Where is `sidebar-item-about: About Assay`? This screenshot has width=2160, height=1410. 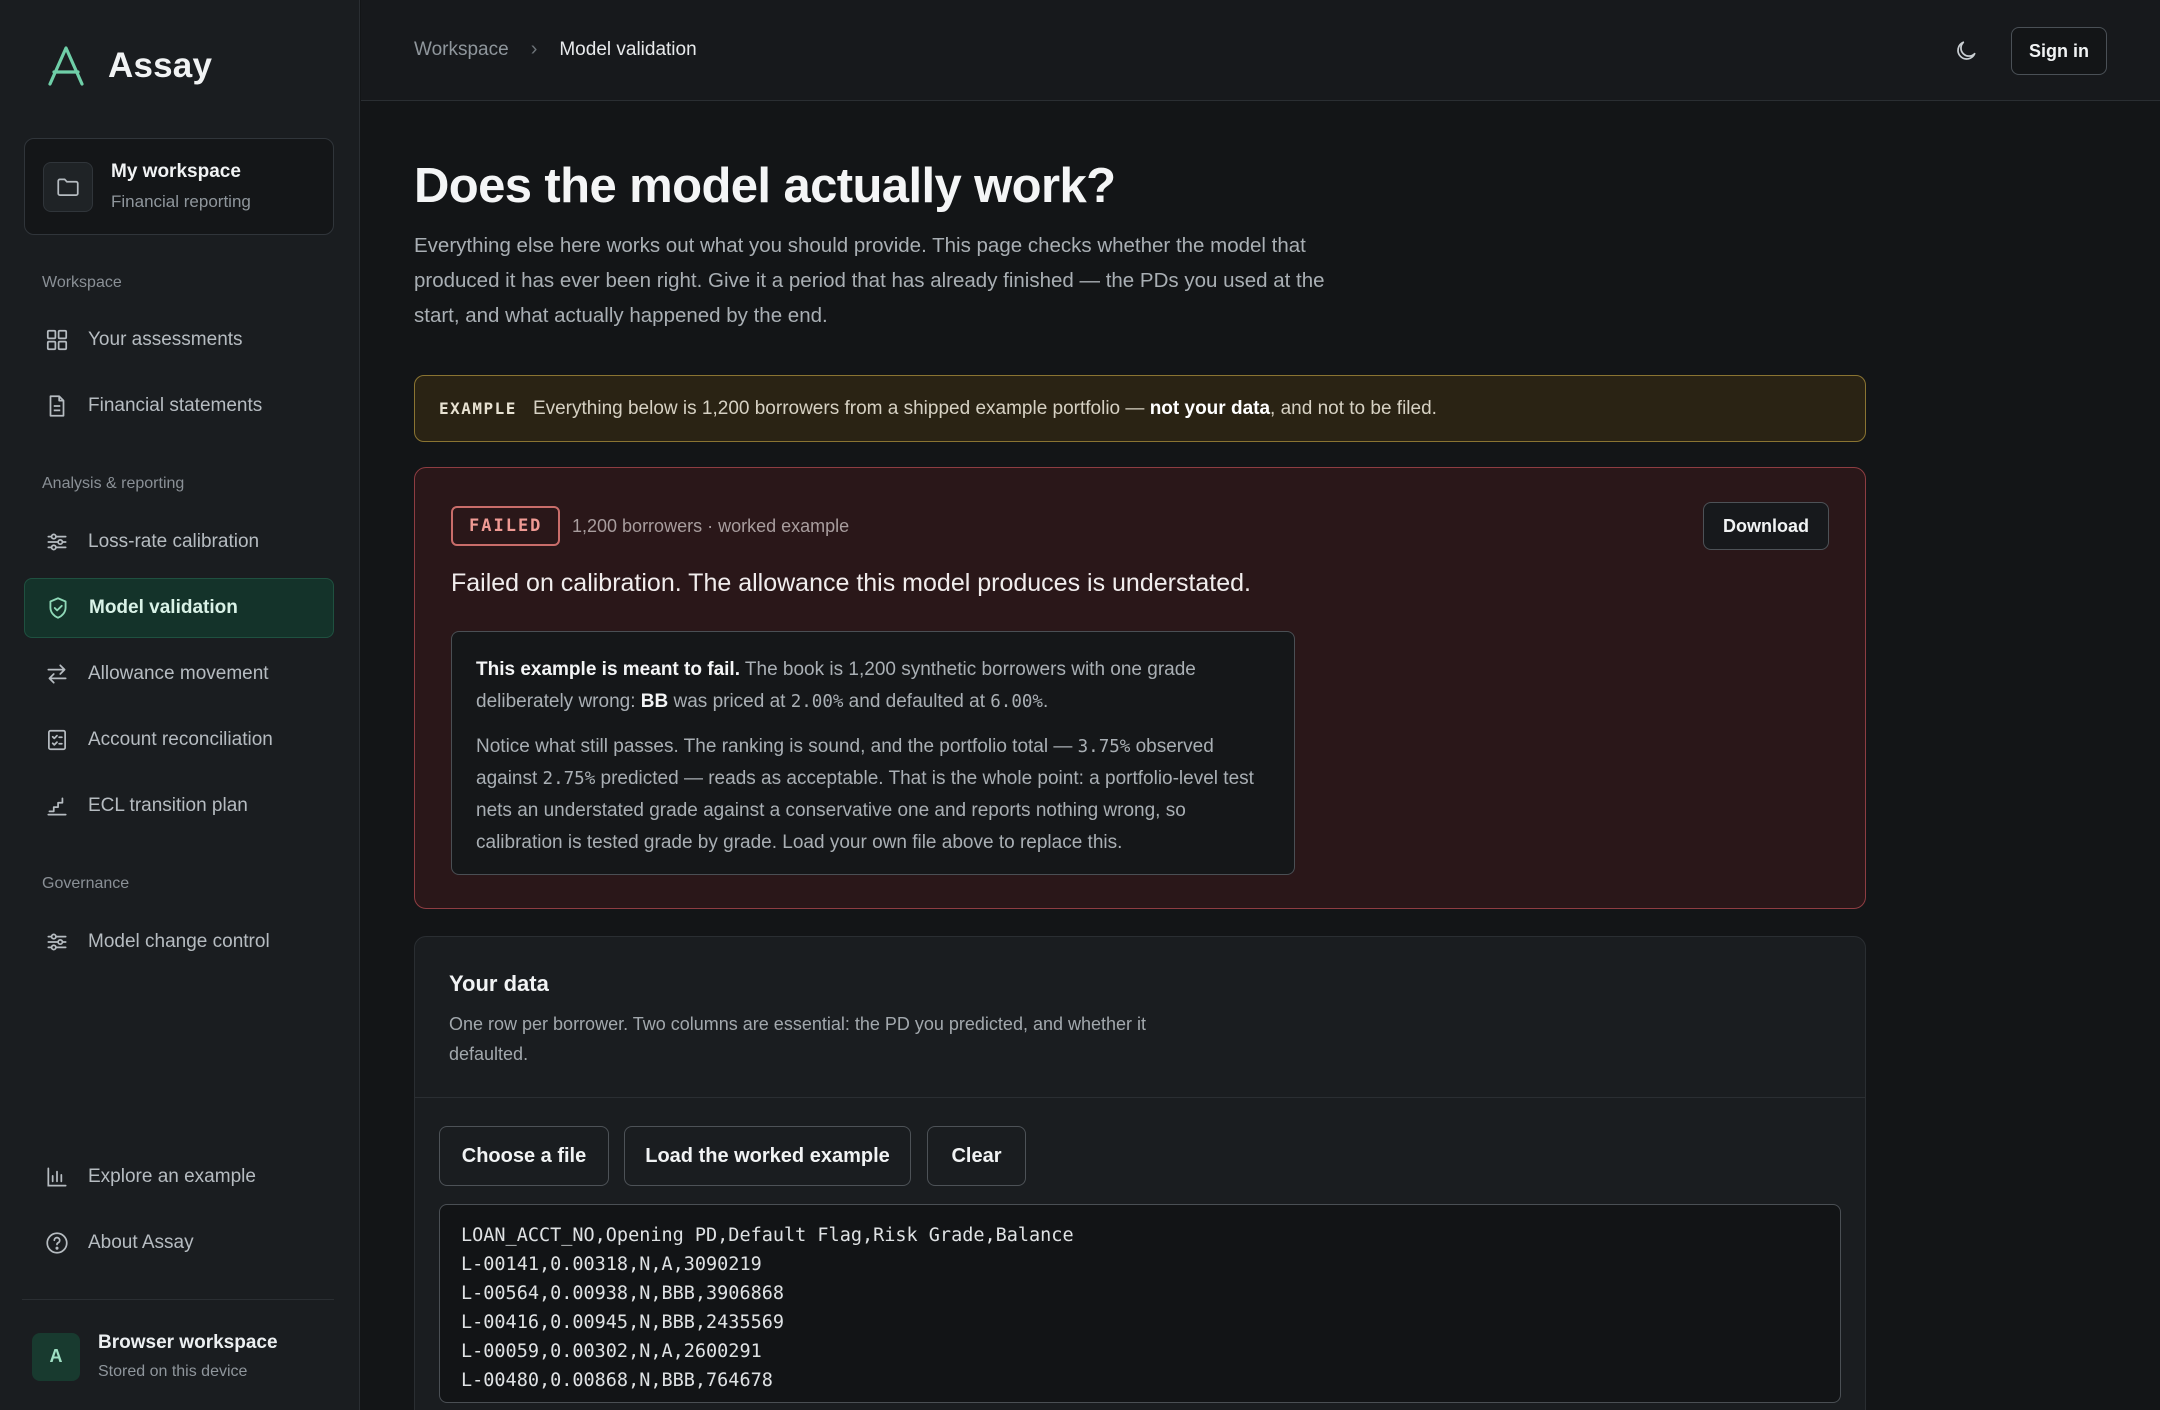 sidebar-item-about: About Assay is located at coordinates (179, 1243).